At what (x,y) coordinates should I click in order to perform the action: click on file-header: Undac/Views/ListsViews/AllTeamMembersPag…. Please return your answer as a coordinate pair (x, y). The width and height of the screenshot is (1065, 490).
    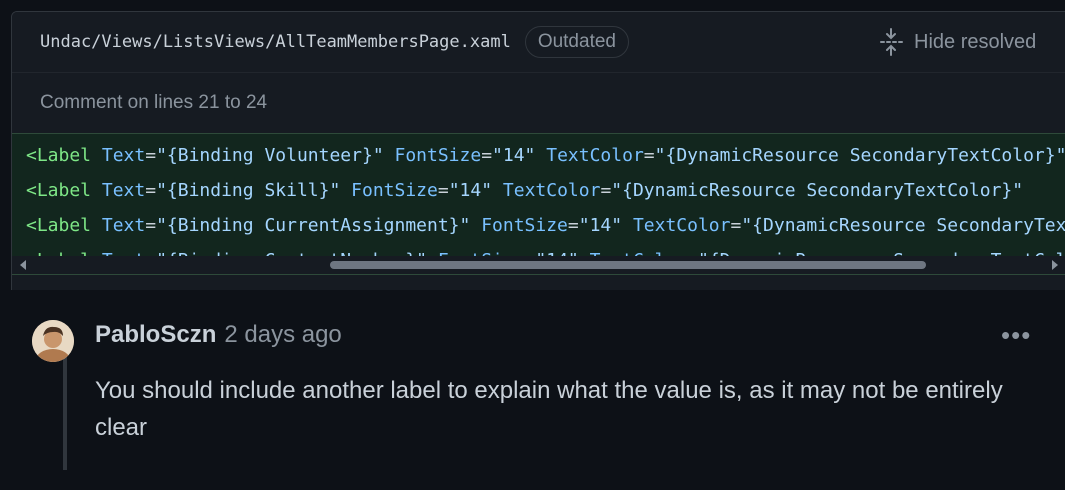
    Looking at the image, I should click on (538, 42).